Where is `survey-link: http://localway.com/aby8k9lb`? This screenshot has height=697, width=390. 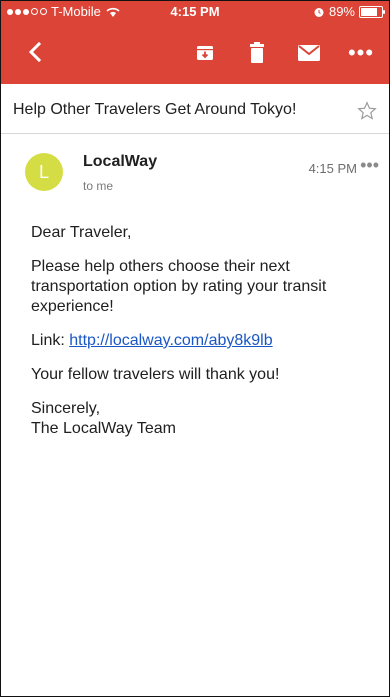
survey-link: http://localway.com/aby8k9lb is located at coordinates (170, 340).